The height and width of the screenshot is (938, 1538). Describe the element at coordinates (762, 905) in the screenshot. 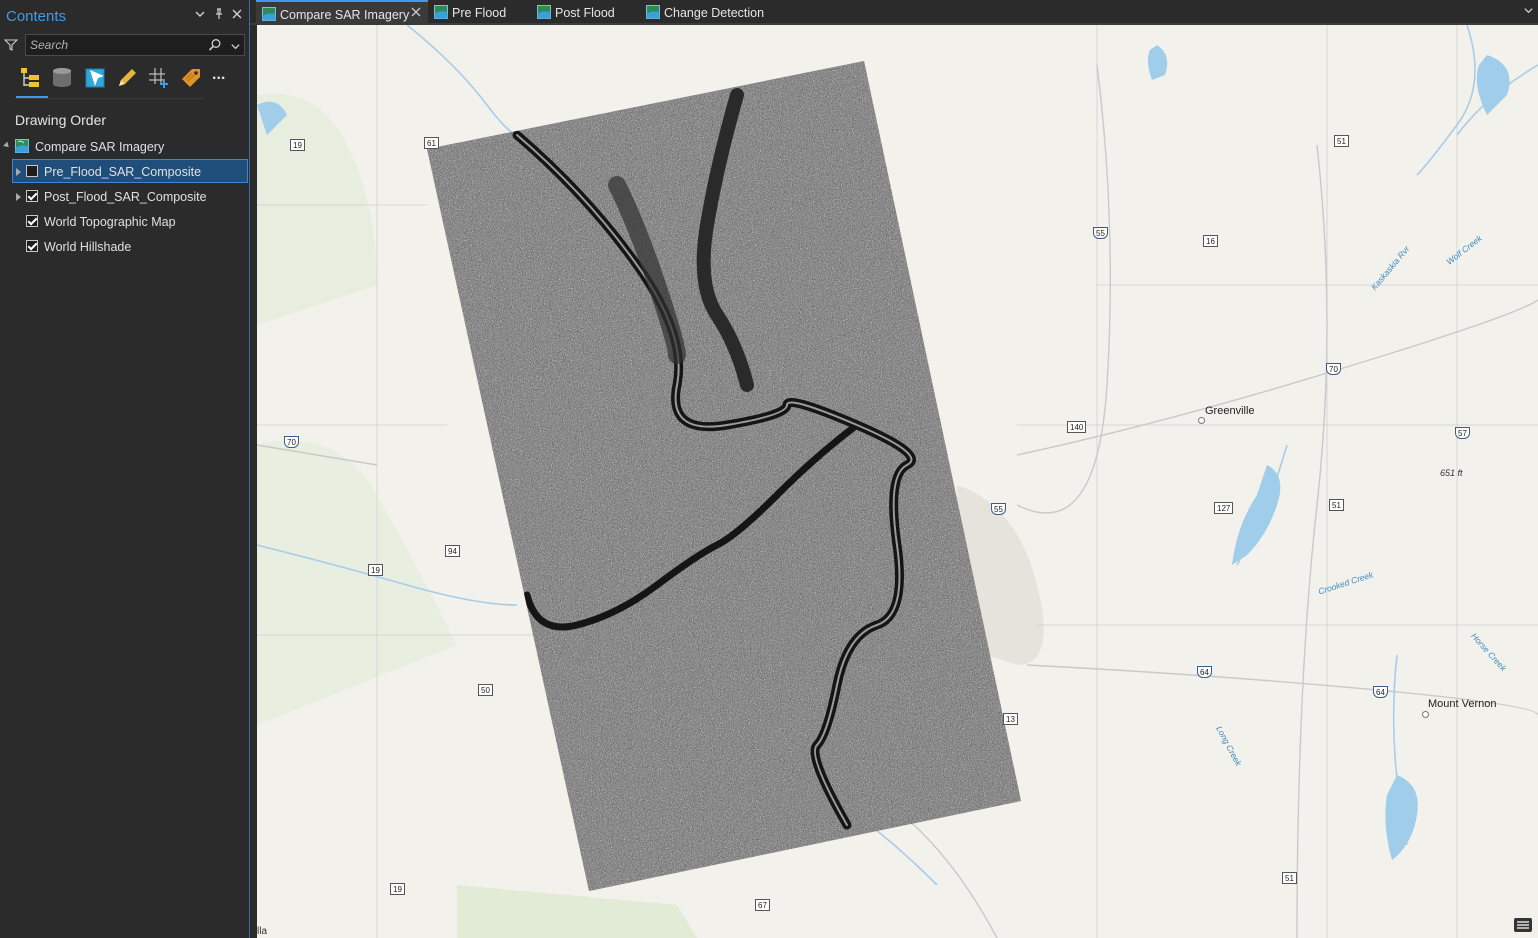

I see `route-shield: 67` at that location.